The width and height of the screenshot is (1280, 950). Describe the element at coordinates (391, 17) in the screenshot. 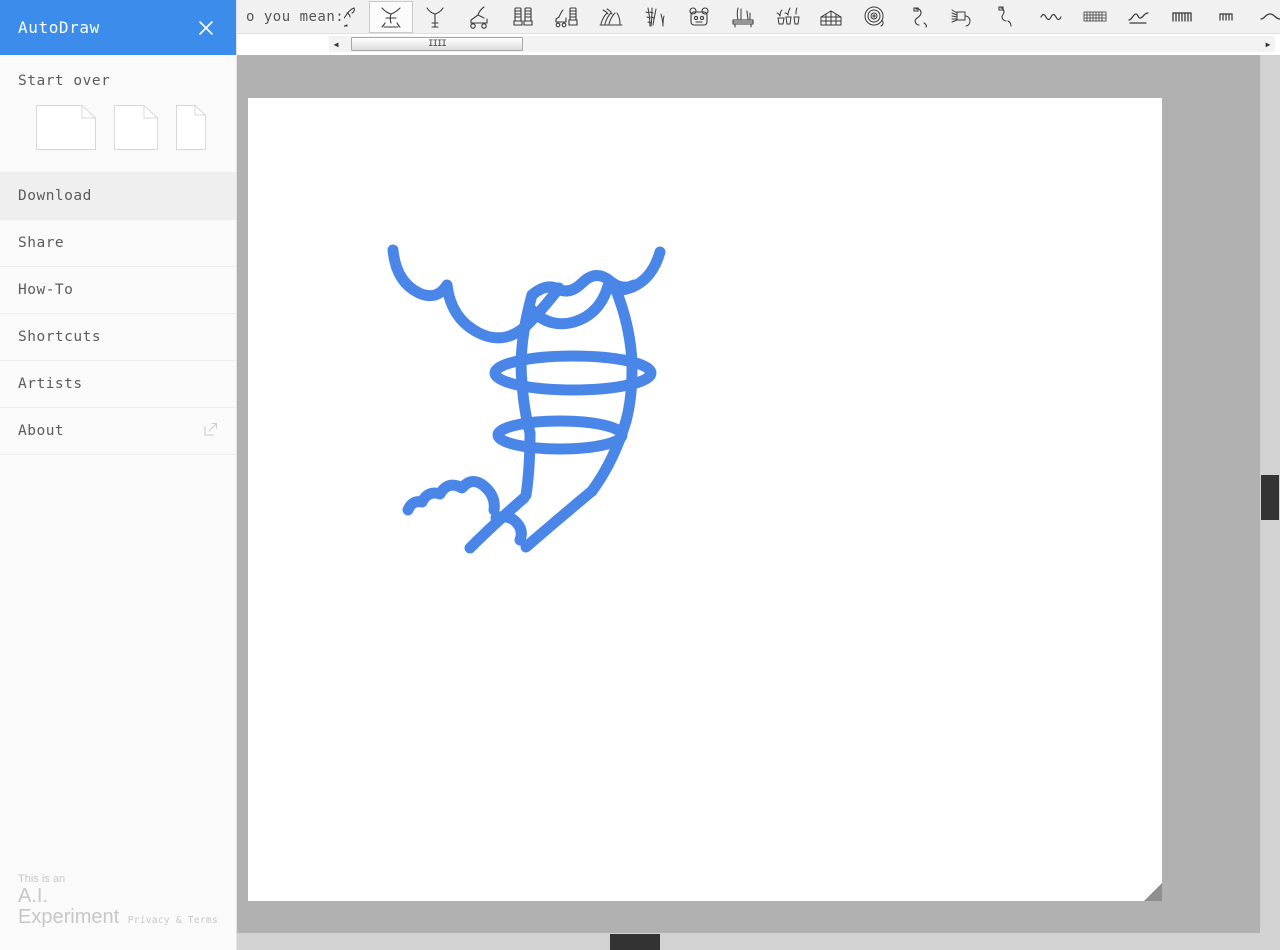

I see `suggestion-ice-skates-crossed-icon` at that location.